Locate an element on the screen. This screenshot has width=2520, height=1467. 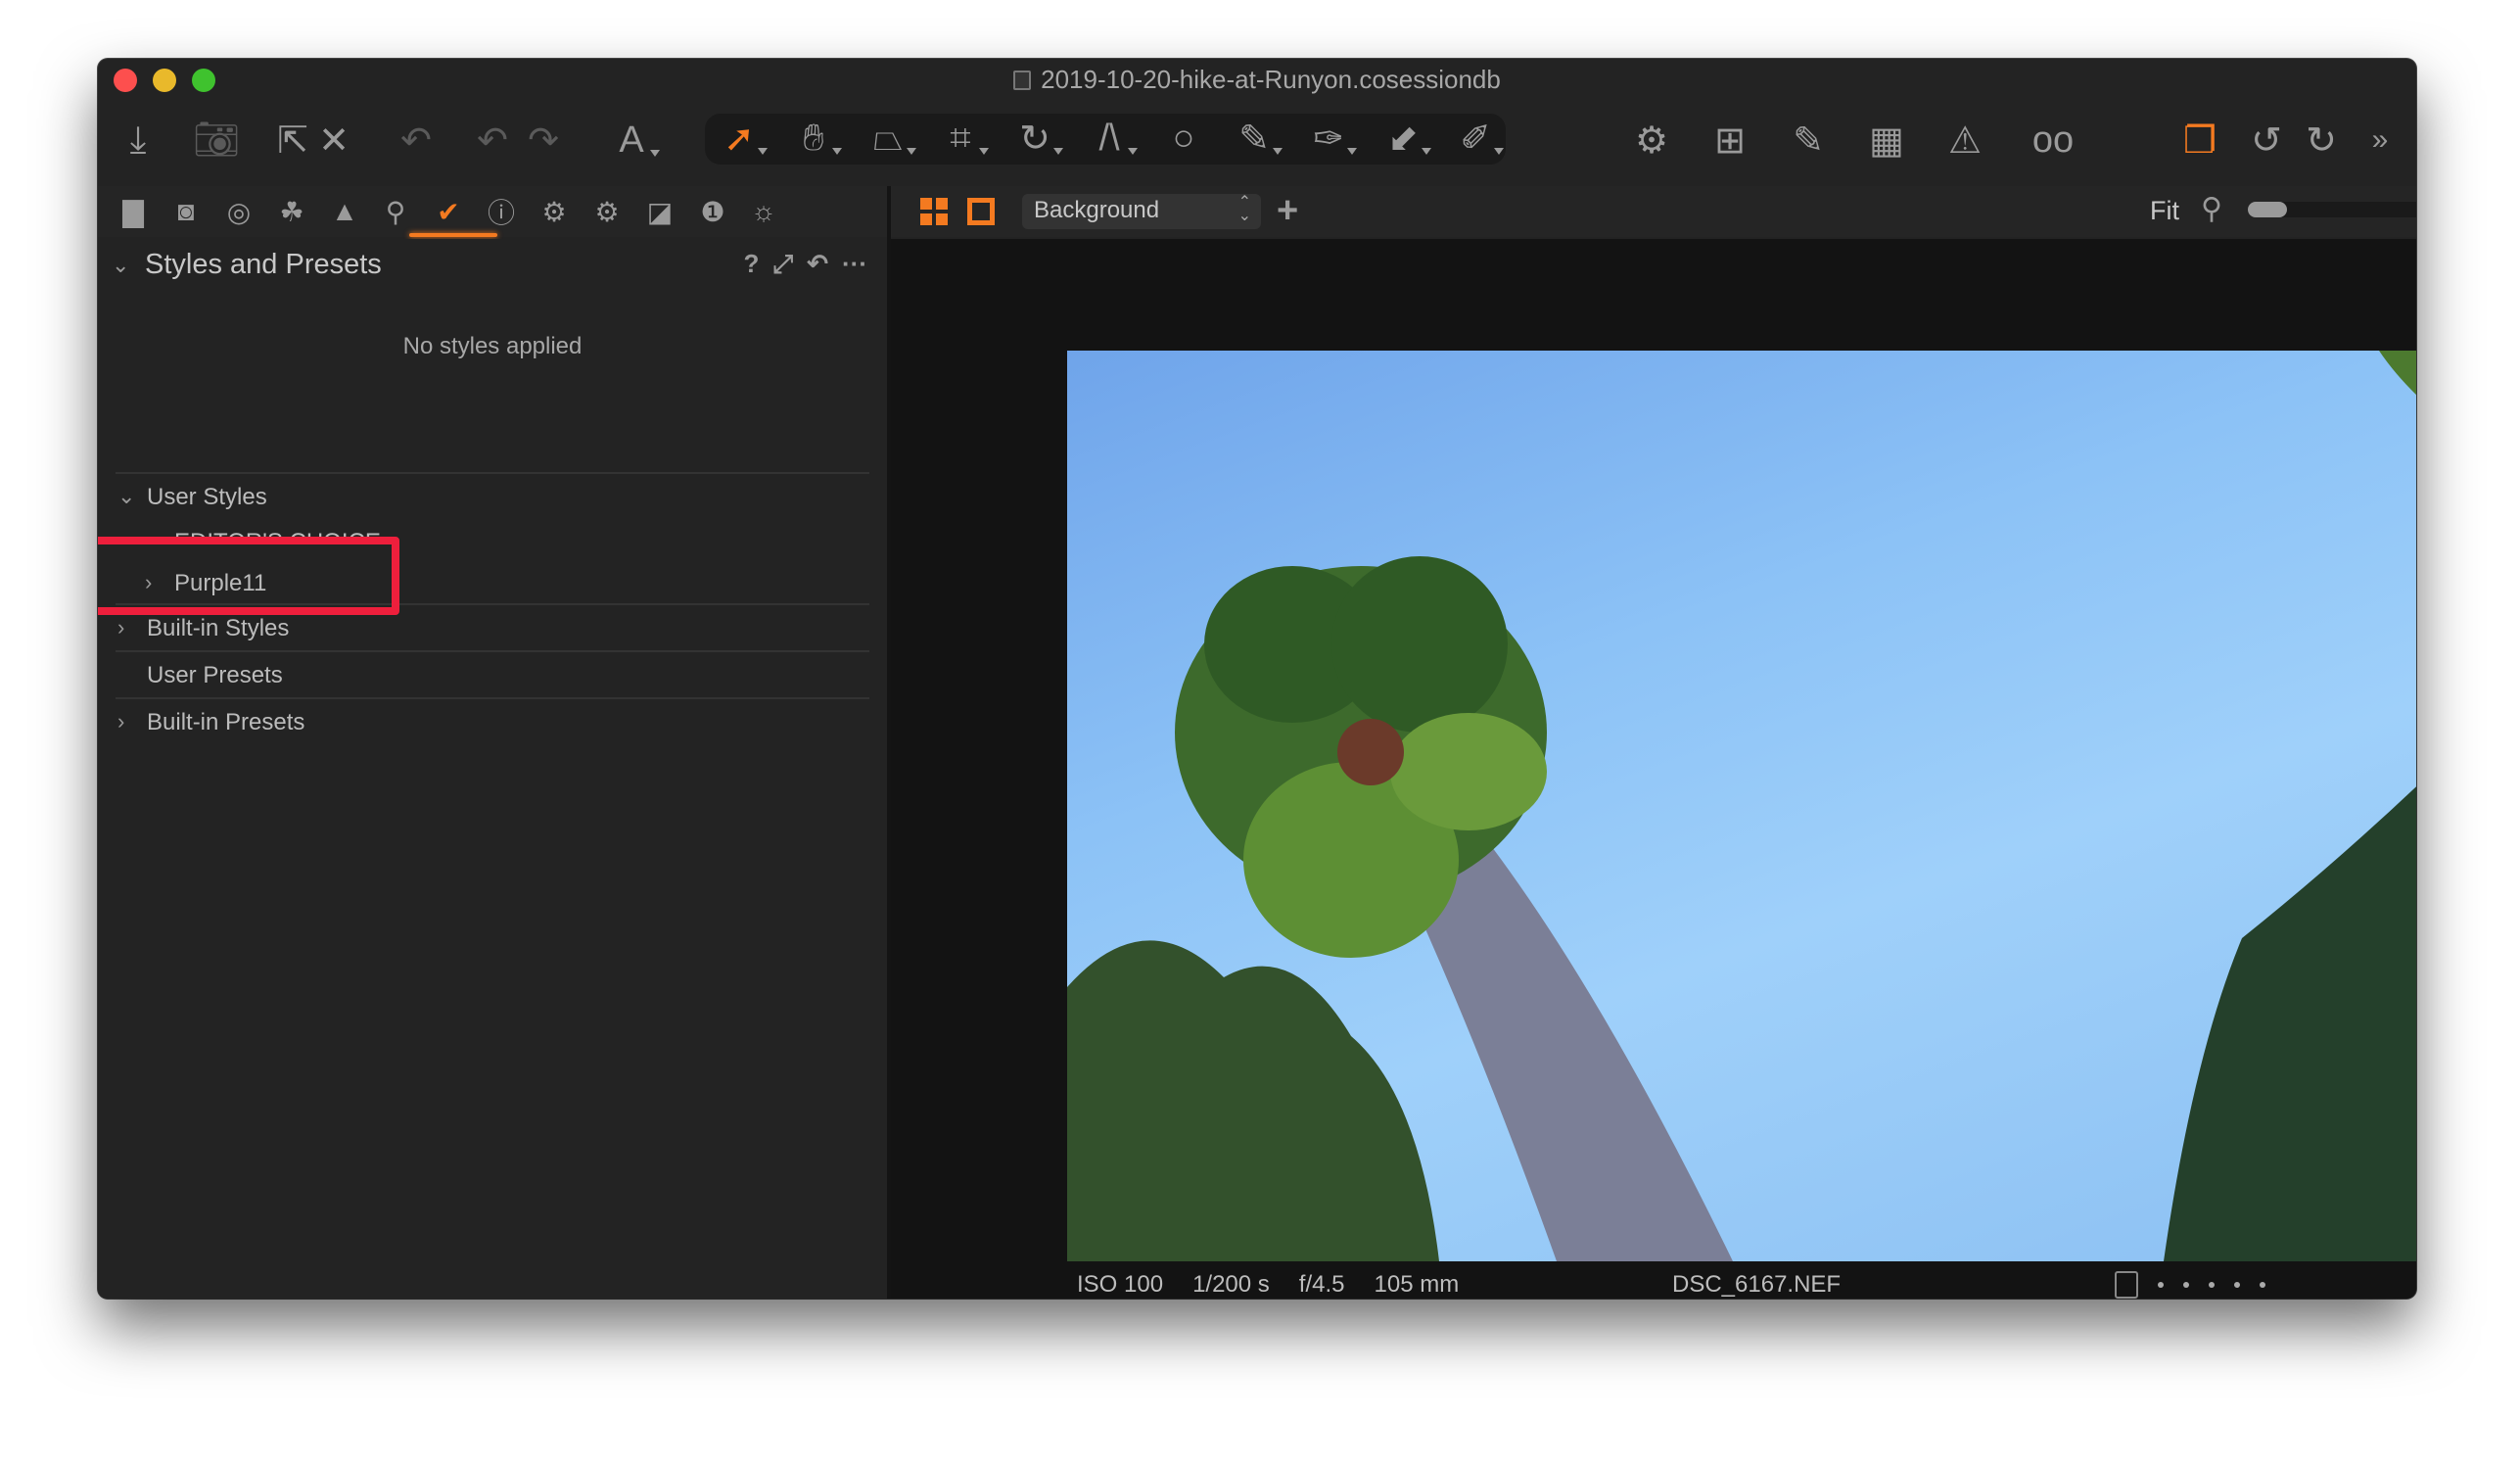
tree-item-user-presets: User Presets is located at coordinates (492, 677).